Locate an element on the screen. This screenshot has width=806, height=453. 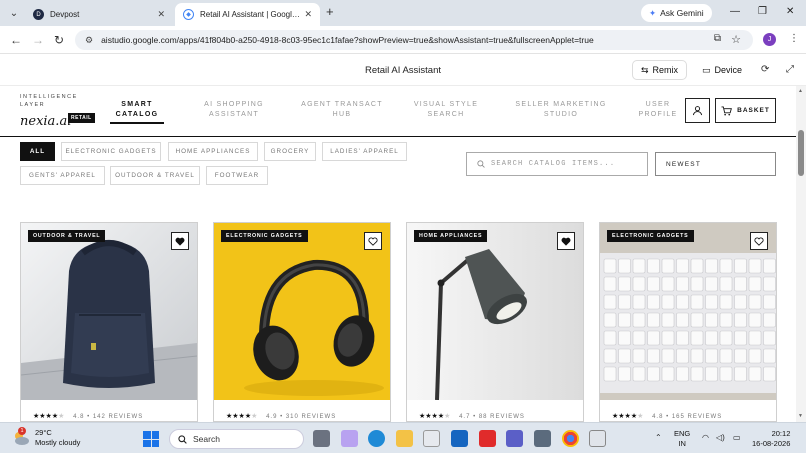
close-window-icon: ✕ is located at coordinates (790, 11).